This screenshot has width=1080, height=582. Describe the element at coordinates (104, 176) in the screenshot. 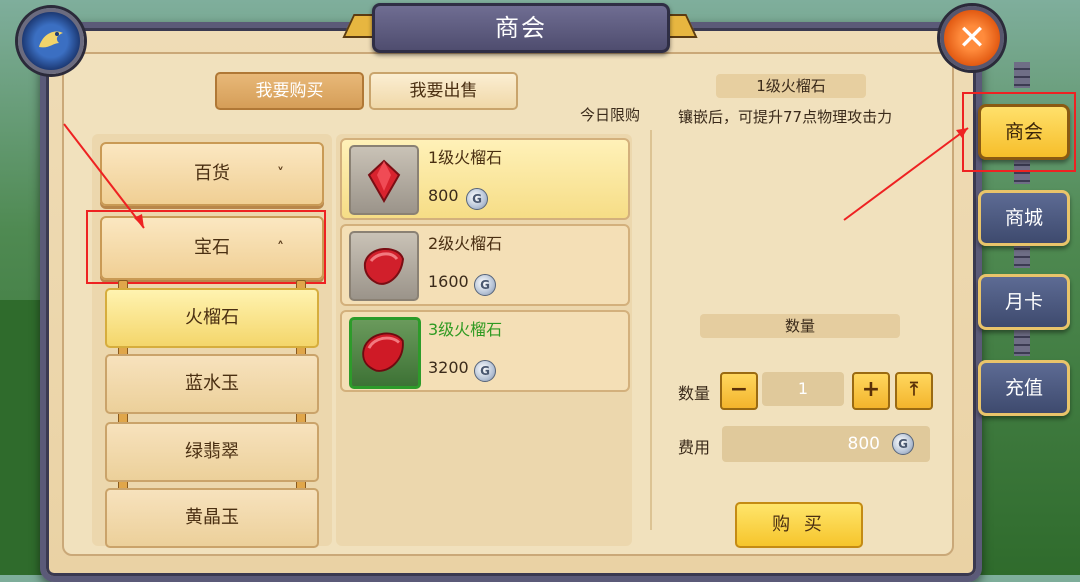

I see `pointer-arrow-left` at that location.